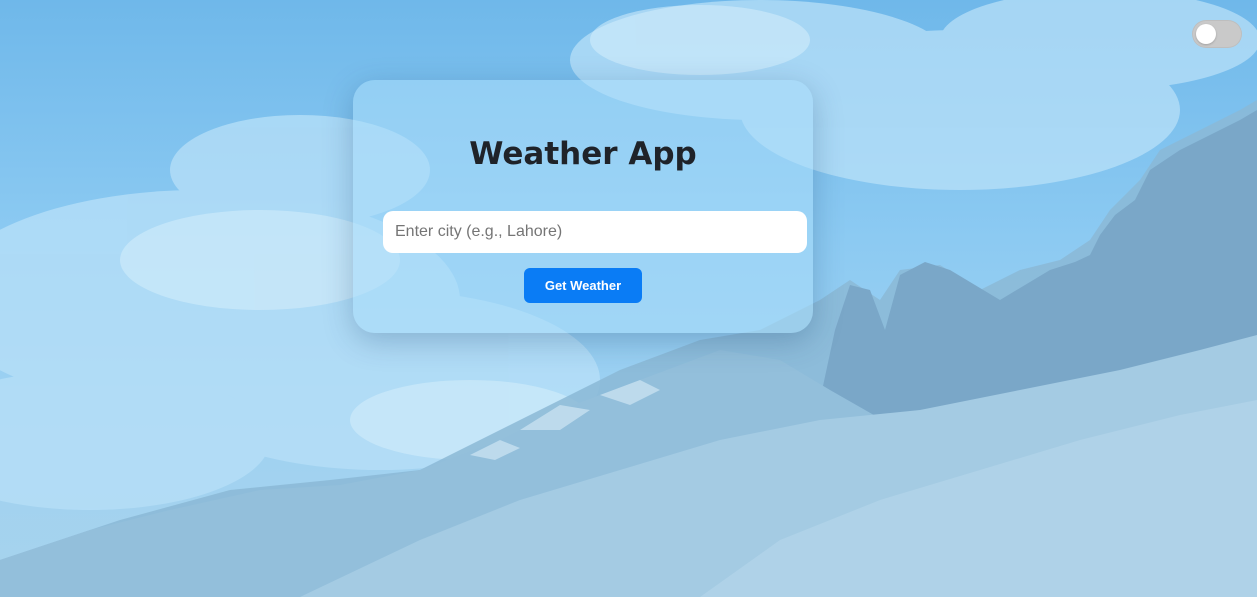  I want to click on city-search-input, so click(595, 232).